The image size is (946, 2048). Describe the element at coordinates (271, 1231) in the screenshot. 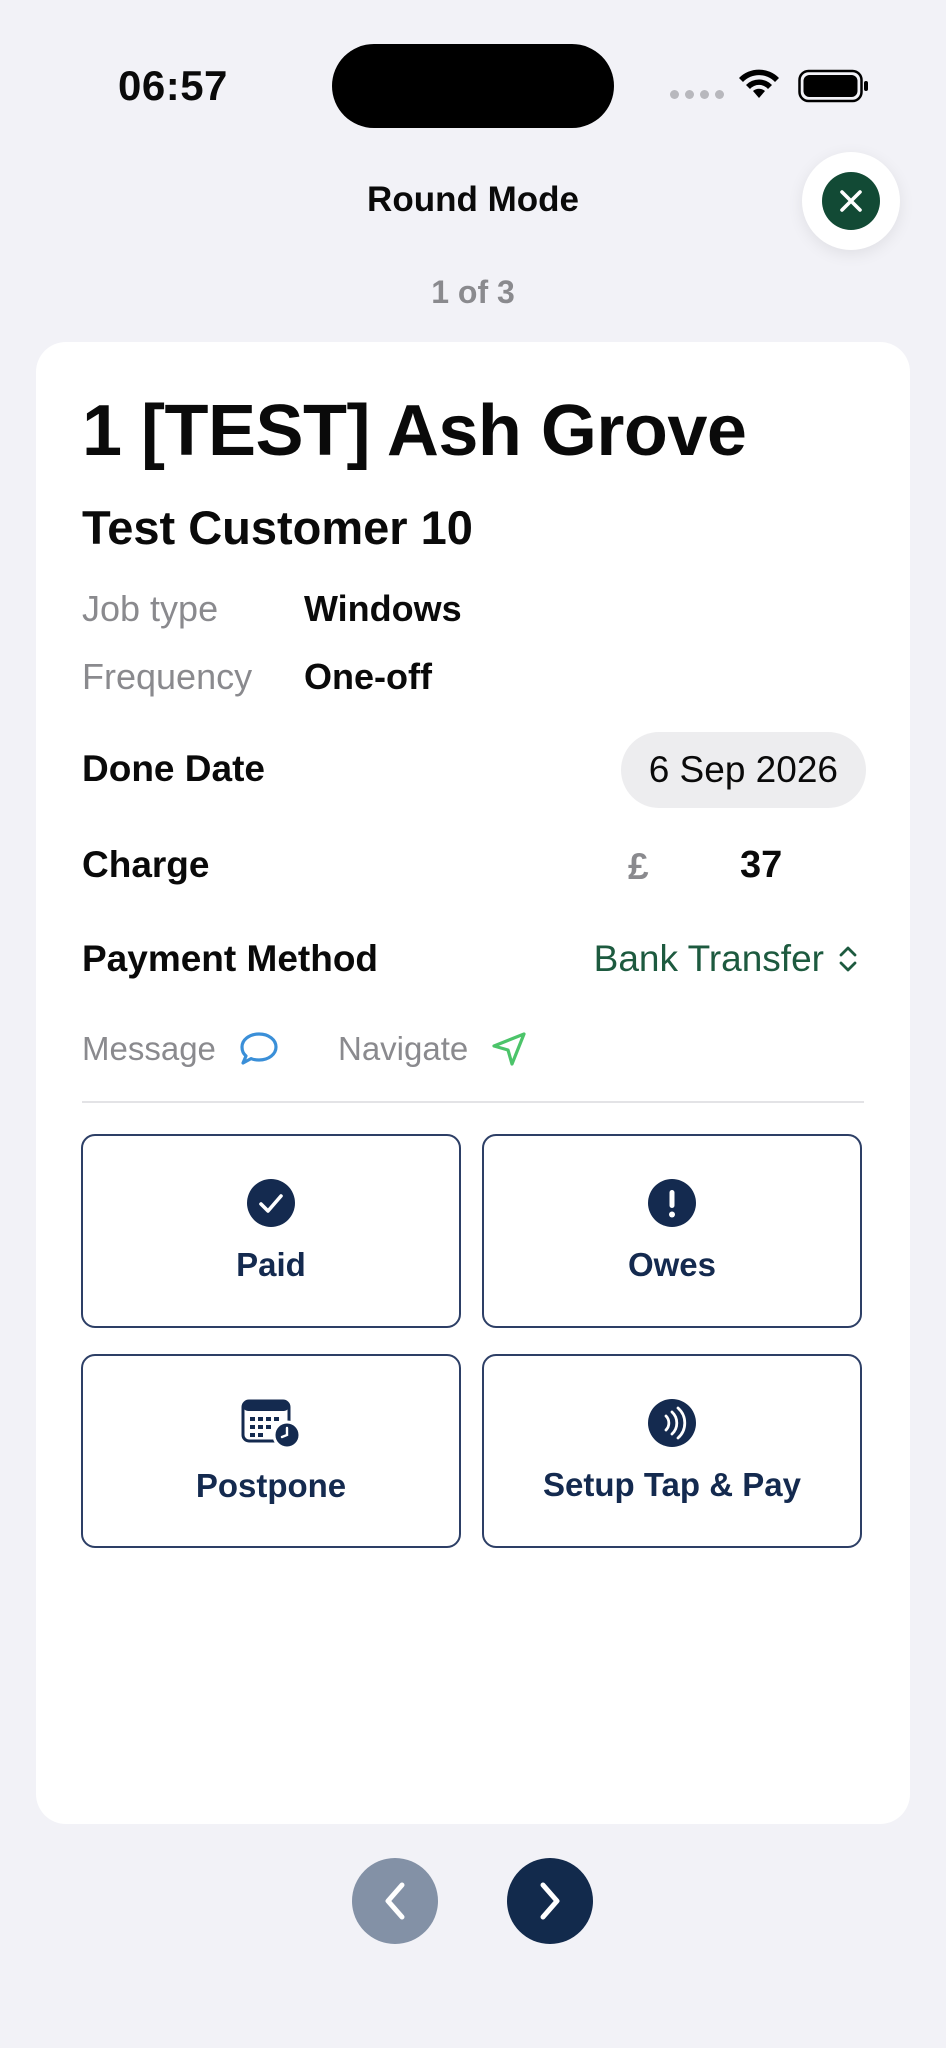

I see `paid-button: Paid` at that location.